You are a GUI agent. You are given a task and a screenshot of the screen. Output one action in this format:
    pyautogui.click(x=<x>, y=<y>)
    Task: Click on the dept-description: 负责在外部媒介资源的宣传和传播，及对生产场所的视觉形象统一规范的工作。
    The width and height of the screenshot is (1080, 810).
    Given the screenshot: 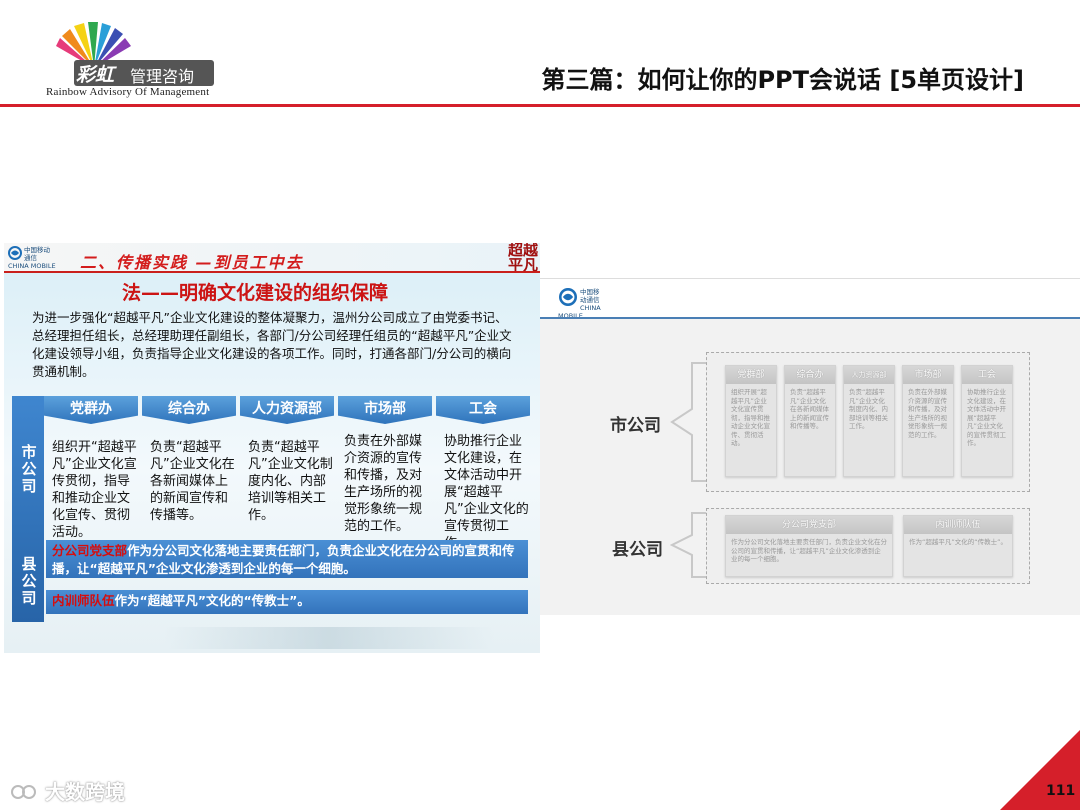 What is the action you would take?
    pyautogui.click(x=383, y=484)
    